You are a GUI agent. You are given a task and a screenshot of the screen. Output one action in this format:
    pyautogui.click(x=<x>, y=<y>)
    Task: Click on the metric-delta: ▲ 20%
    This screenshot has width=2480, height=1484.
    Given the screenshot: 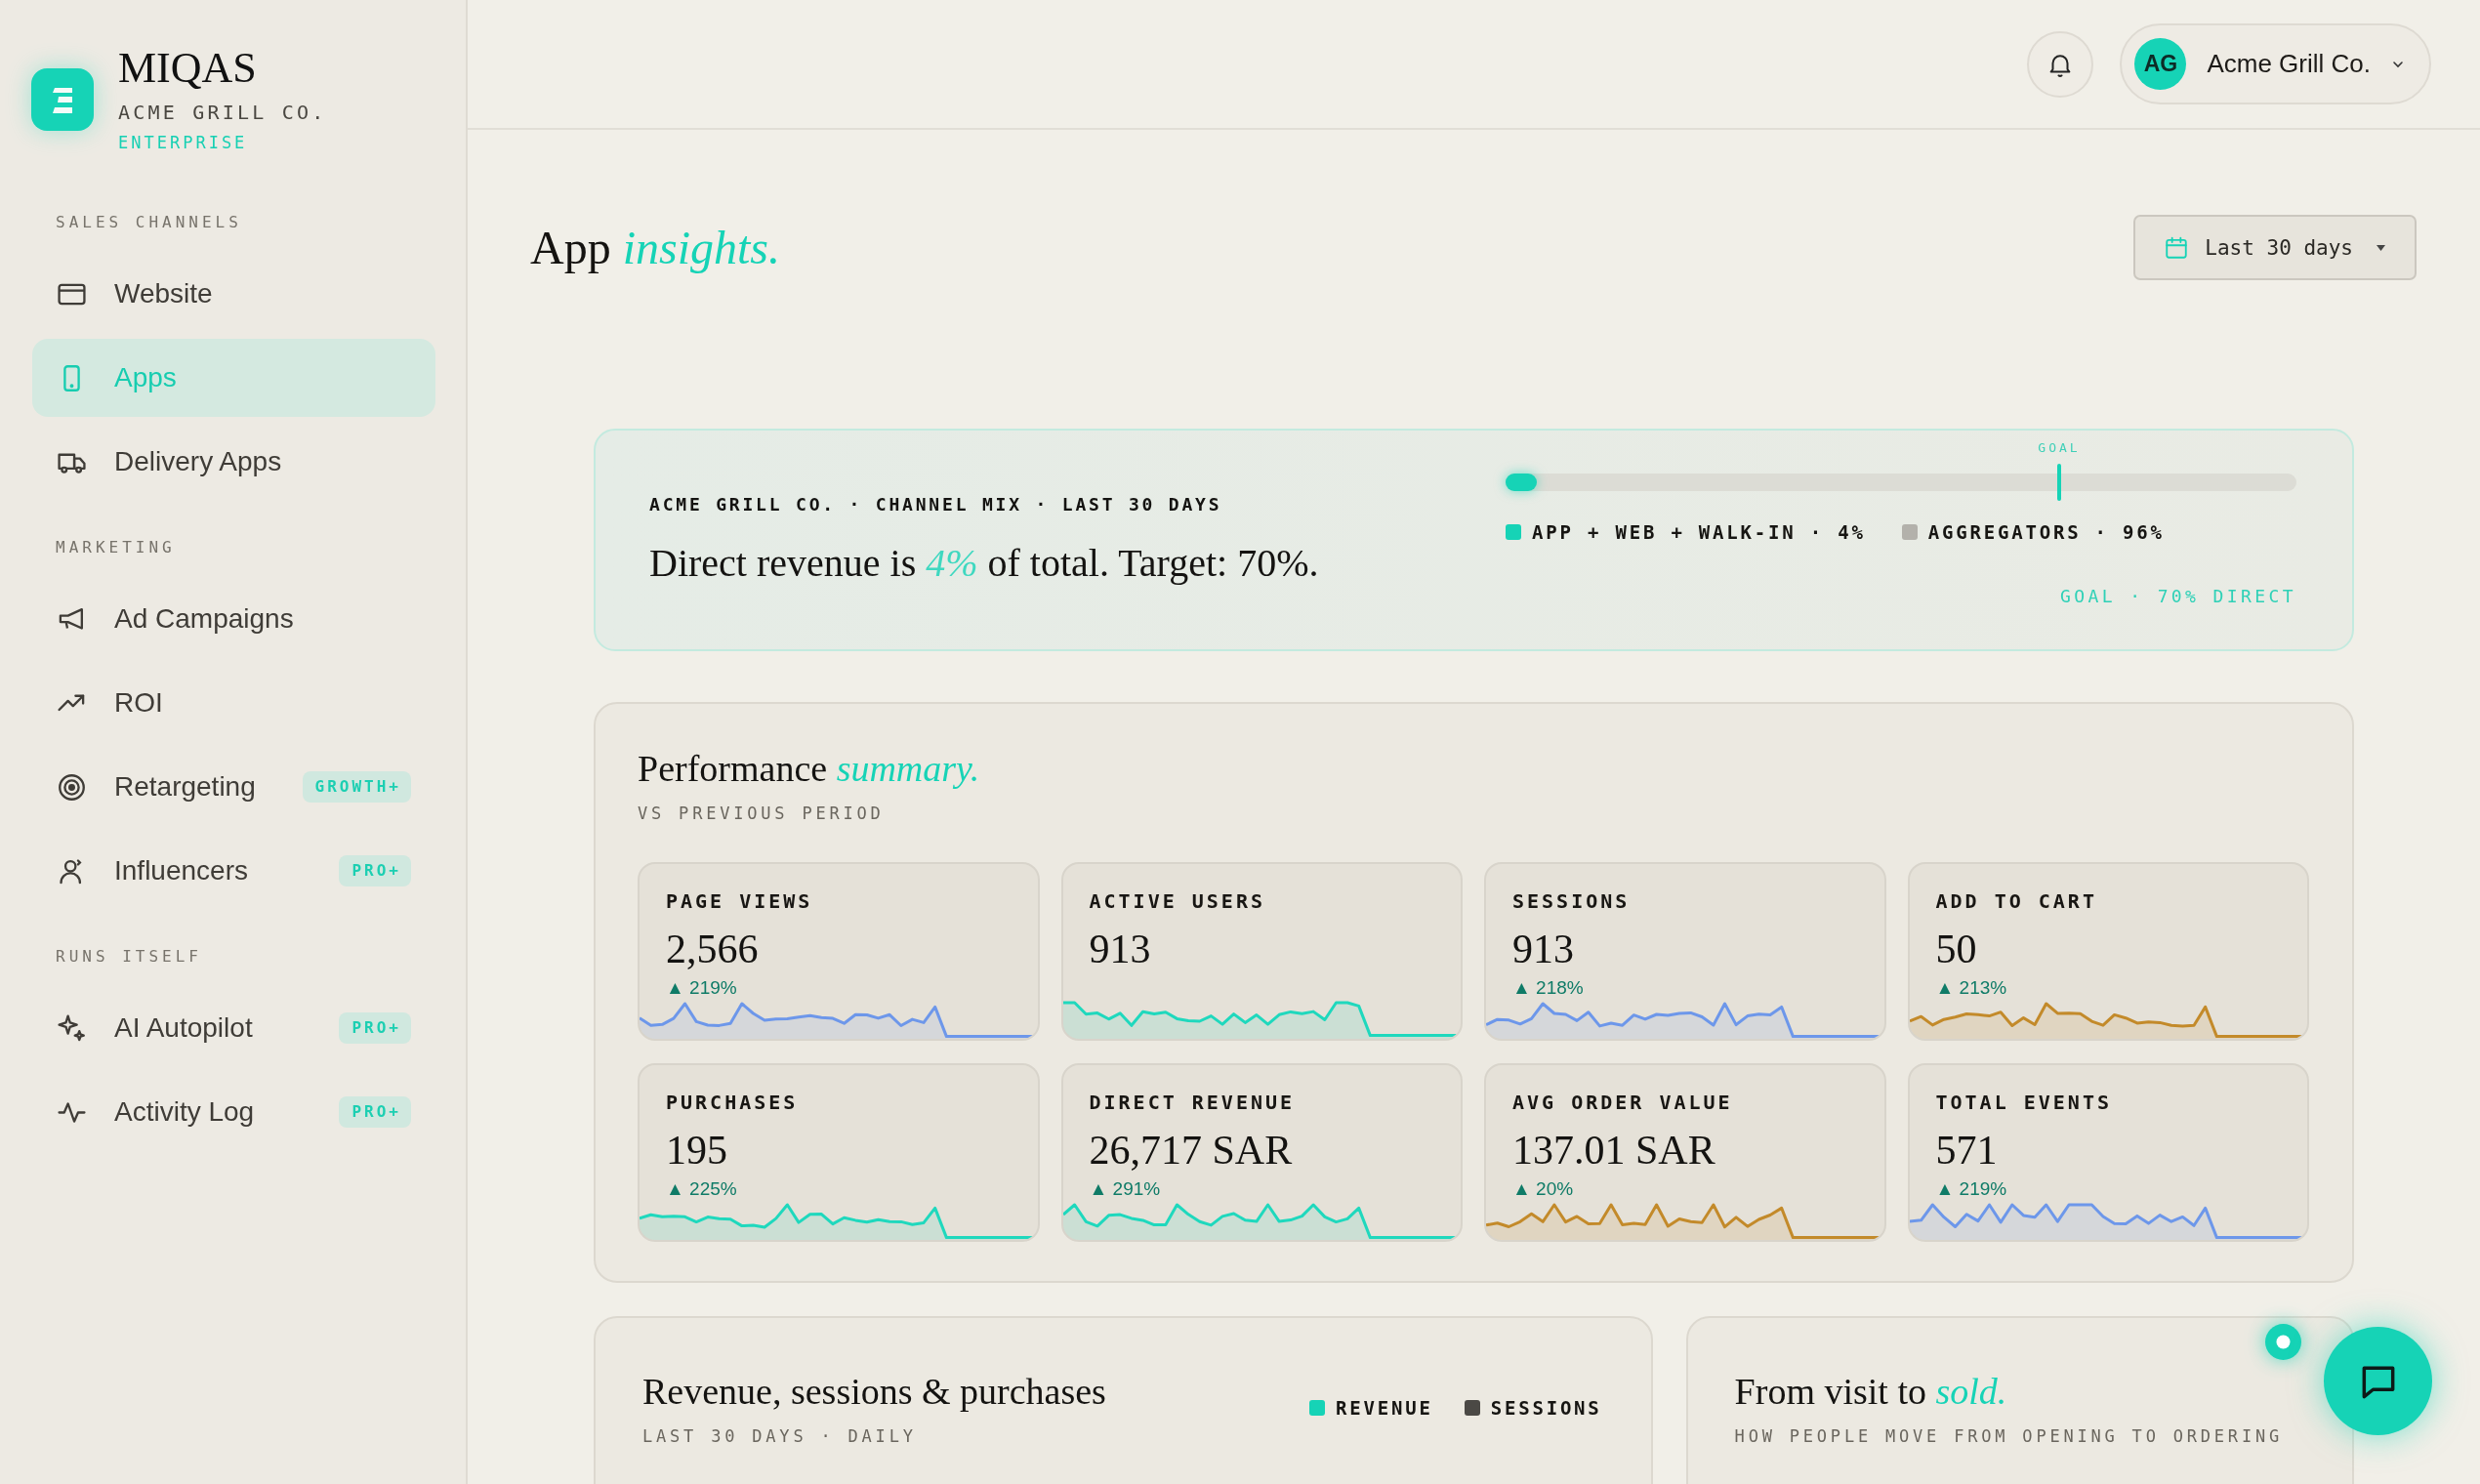 What is the action you would take?
    pyautogui.click(x=1543, y=1189)
    